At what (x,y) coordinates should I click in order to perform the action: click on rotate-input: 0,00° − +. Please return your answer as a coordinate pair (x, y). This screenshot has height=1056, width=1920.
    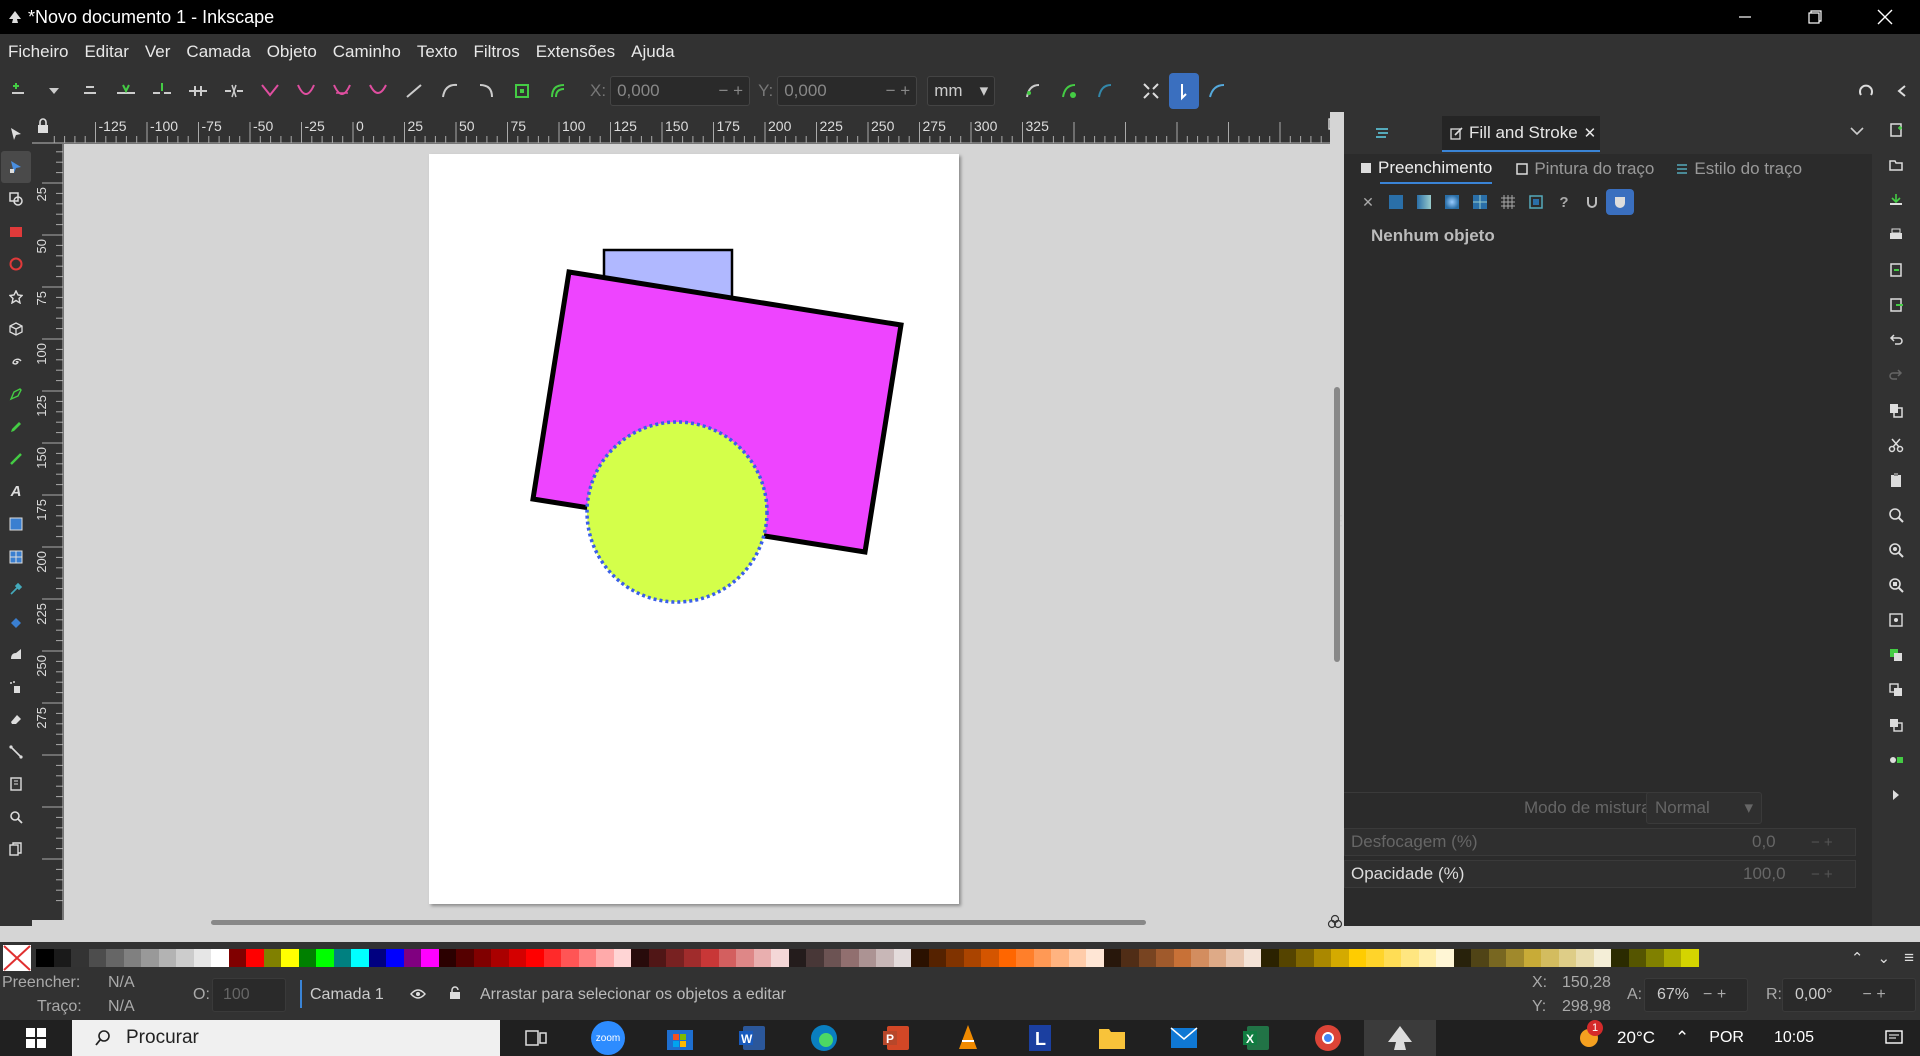
    Looking at the image, I should click on (1849, 995).